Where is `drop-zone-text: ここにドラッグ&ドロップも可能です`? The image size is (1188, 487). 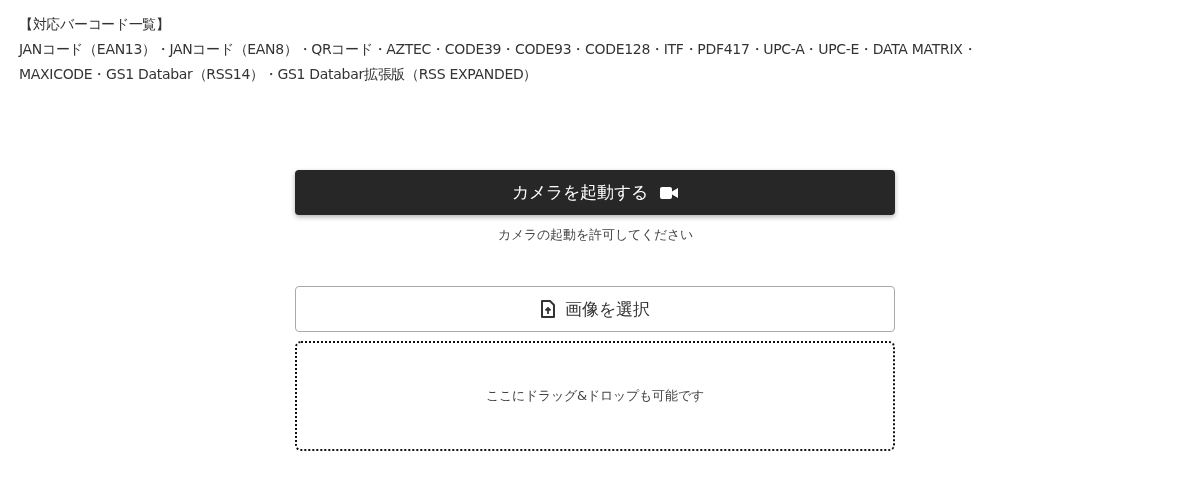
drop-zone-text: ここにドラッグ&ドロップも可能です is located at coordinates (595, 396).